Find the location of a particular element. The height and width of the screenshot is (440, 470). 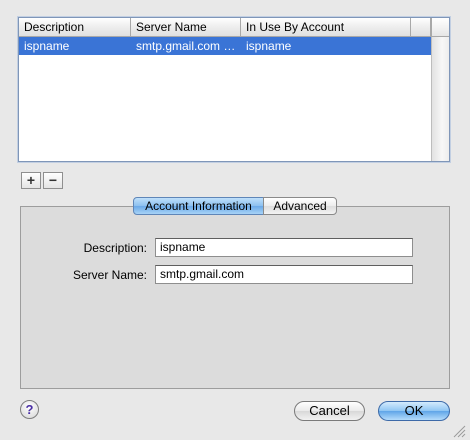

add-server-button: + is located at coordinates (31, 180).